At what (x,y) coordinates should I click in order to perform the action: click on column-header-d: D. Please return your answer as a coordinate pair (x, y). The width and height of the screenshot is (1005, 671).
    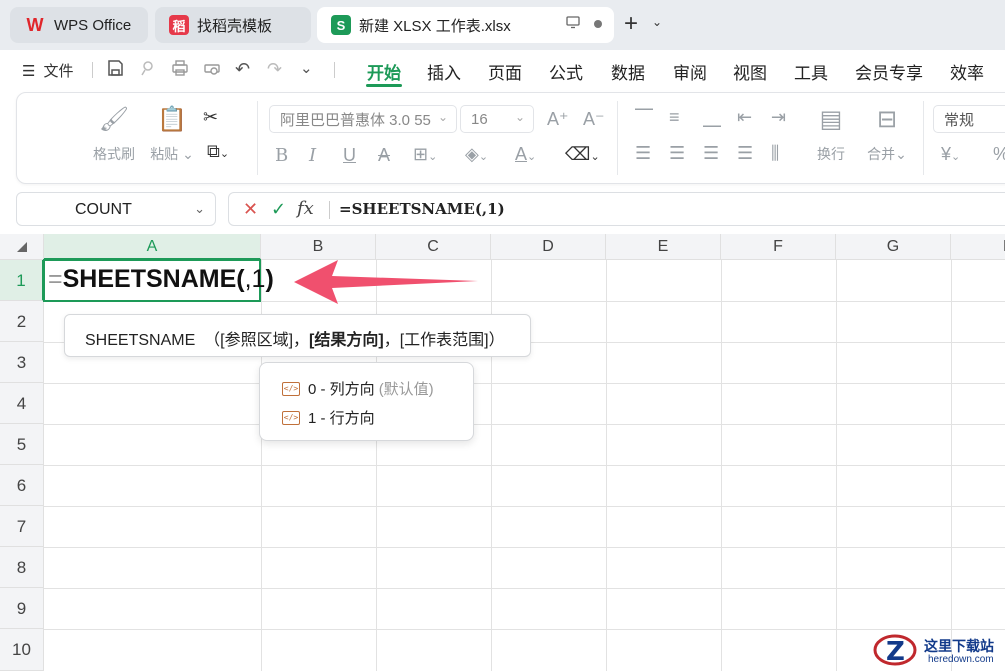
    Looking at the image, I should click on (548, 247).